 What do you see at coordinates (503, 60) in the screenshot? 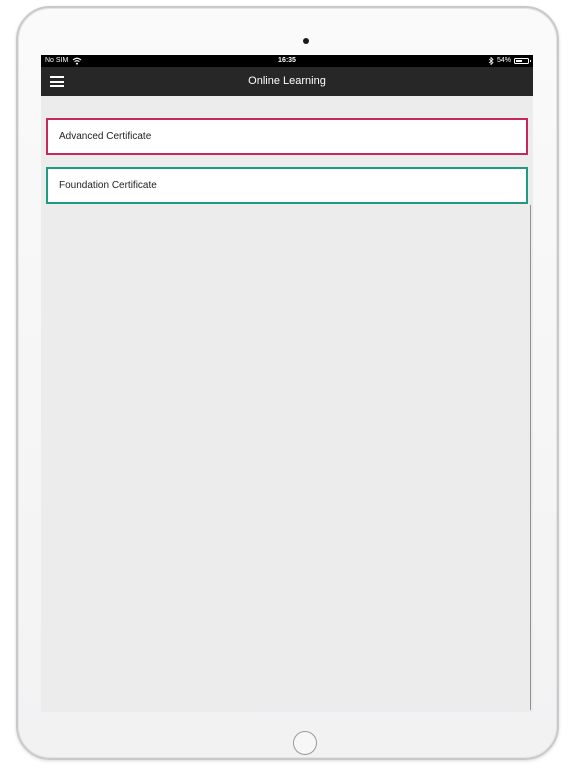
I see `battery-percent: 54%` at bounding box center [503, 60].